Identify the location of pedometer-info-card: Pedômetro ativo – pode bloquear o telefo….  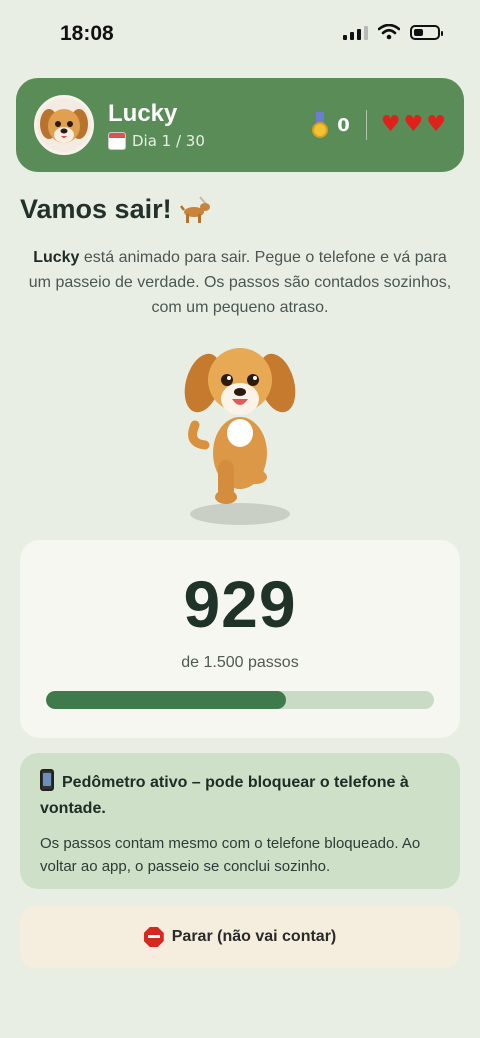
(240, 821).